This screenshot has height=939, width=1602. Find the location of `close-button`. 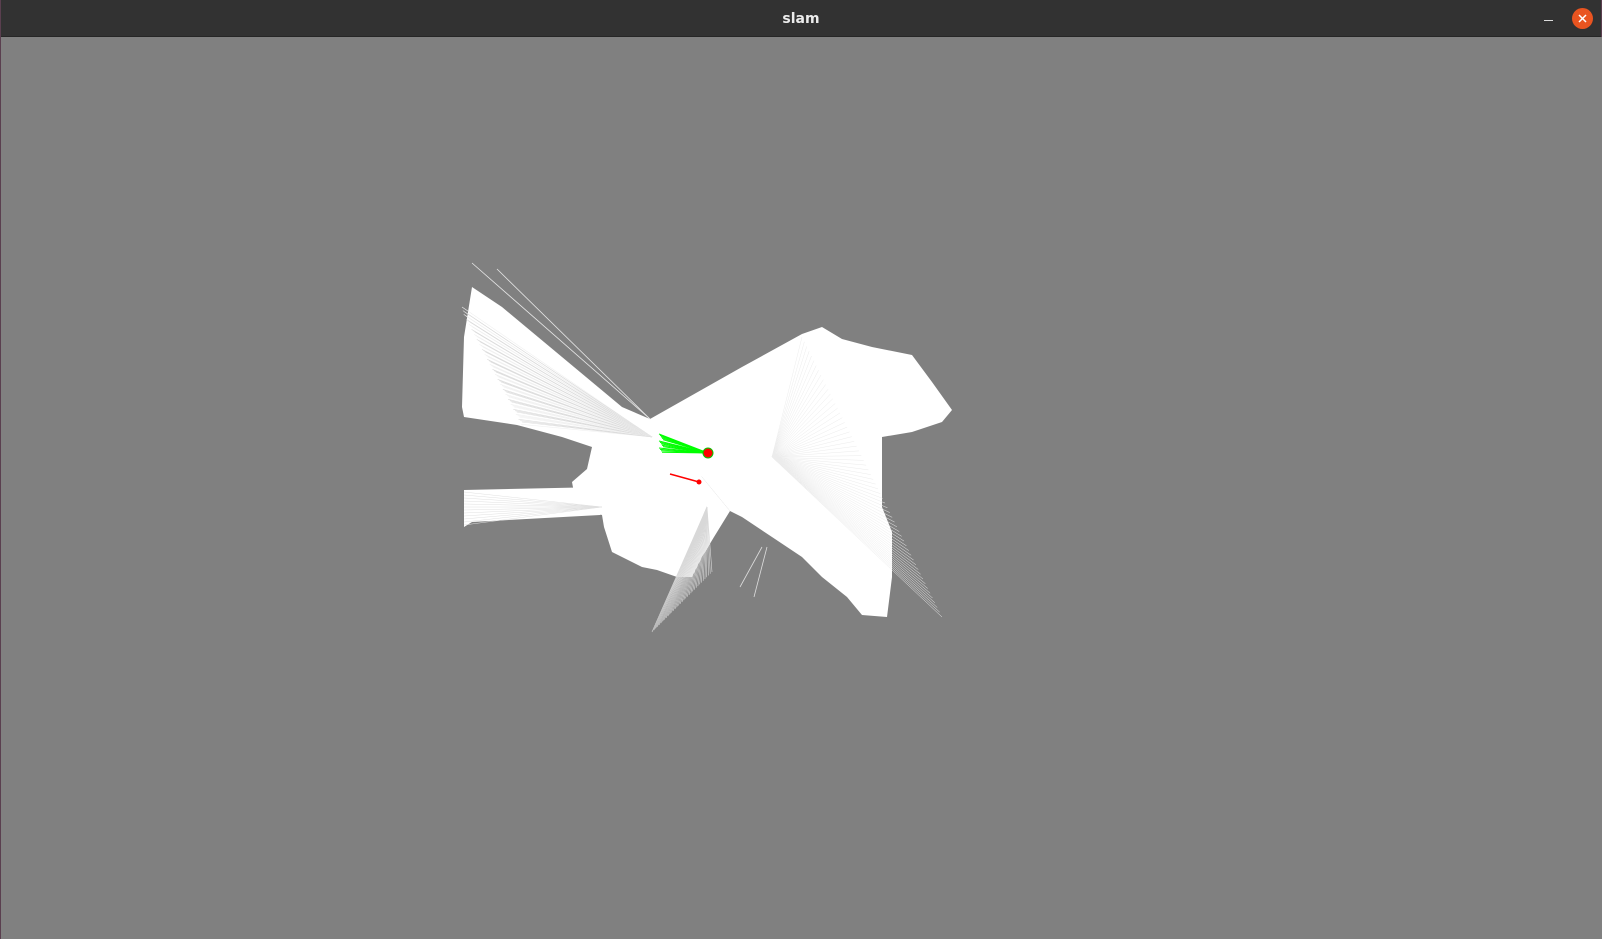

close-button is located at coordinates (1582, 18).